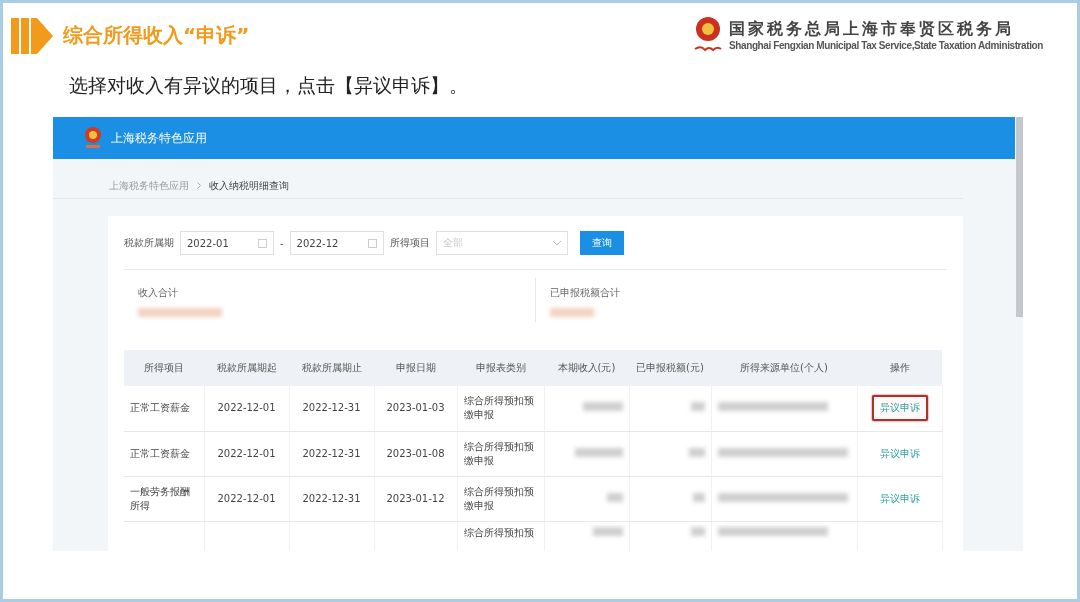 The image size is (1080, 602). I want to click on date-field: 2022-01, so click(227, 243).